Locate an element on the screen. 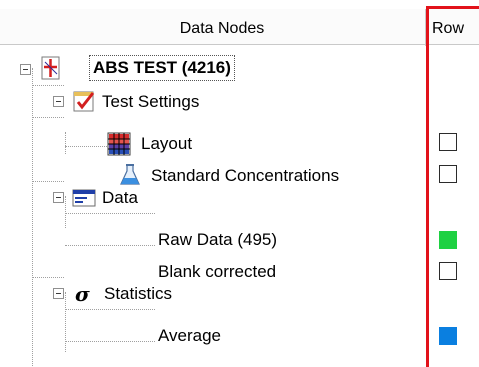 This screenshot has width=479, height=367. tree-line-settings is located at coordinates (65, 143).